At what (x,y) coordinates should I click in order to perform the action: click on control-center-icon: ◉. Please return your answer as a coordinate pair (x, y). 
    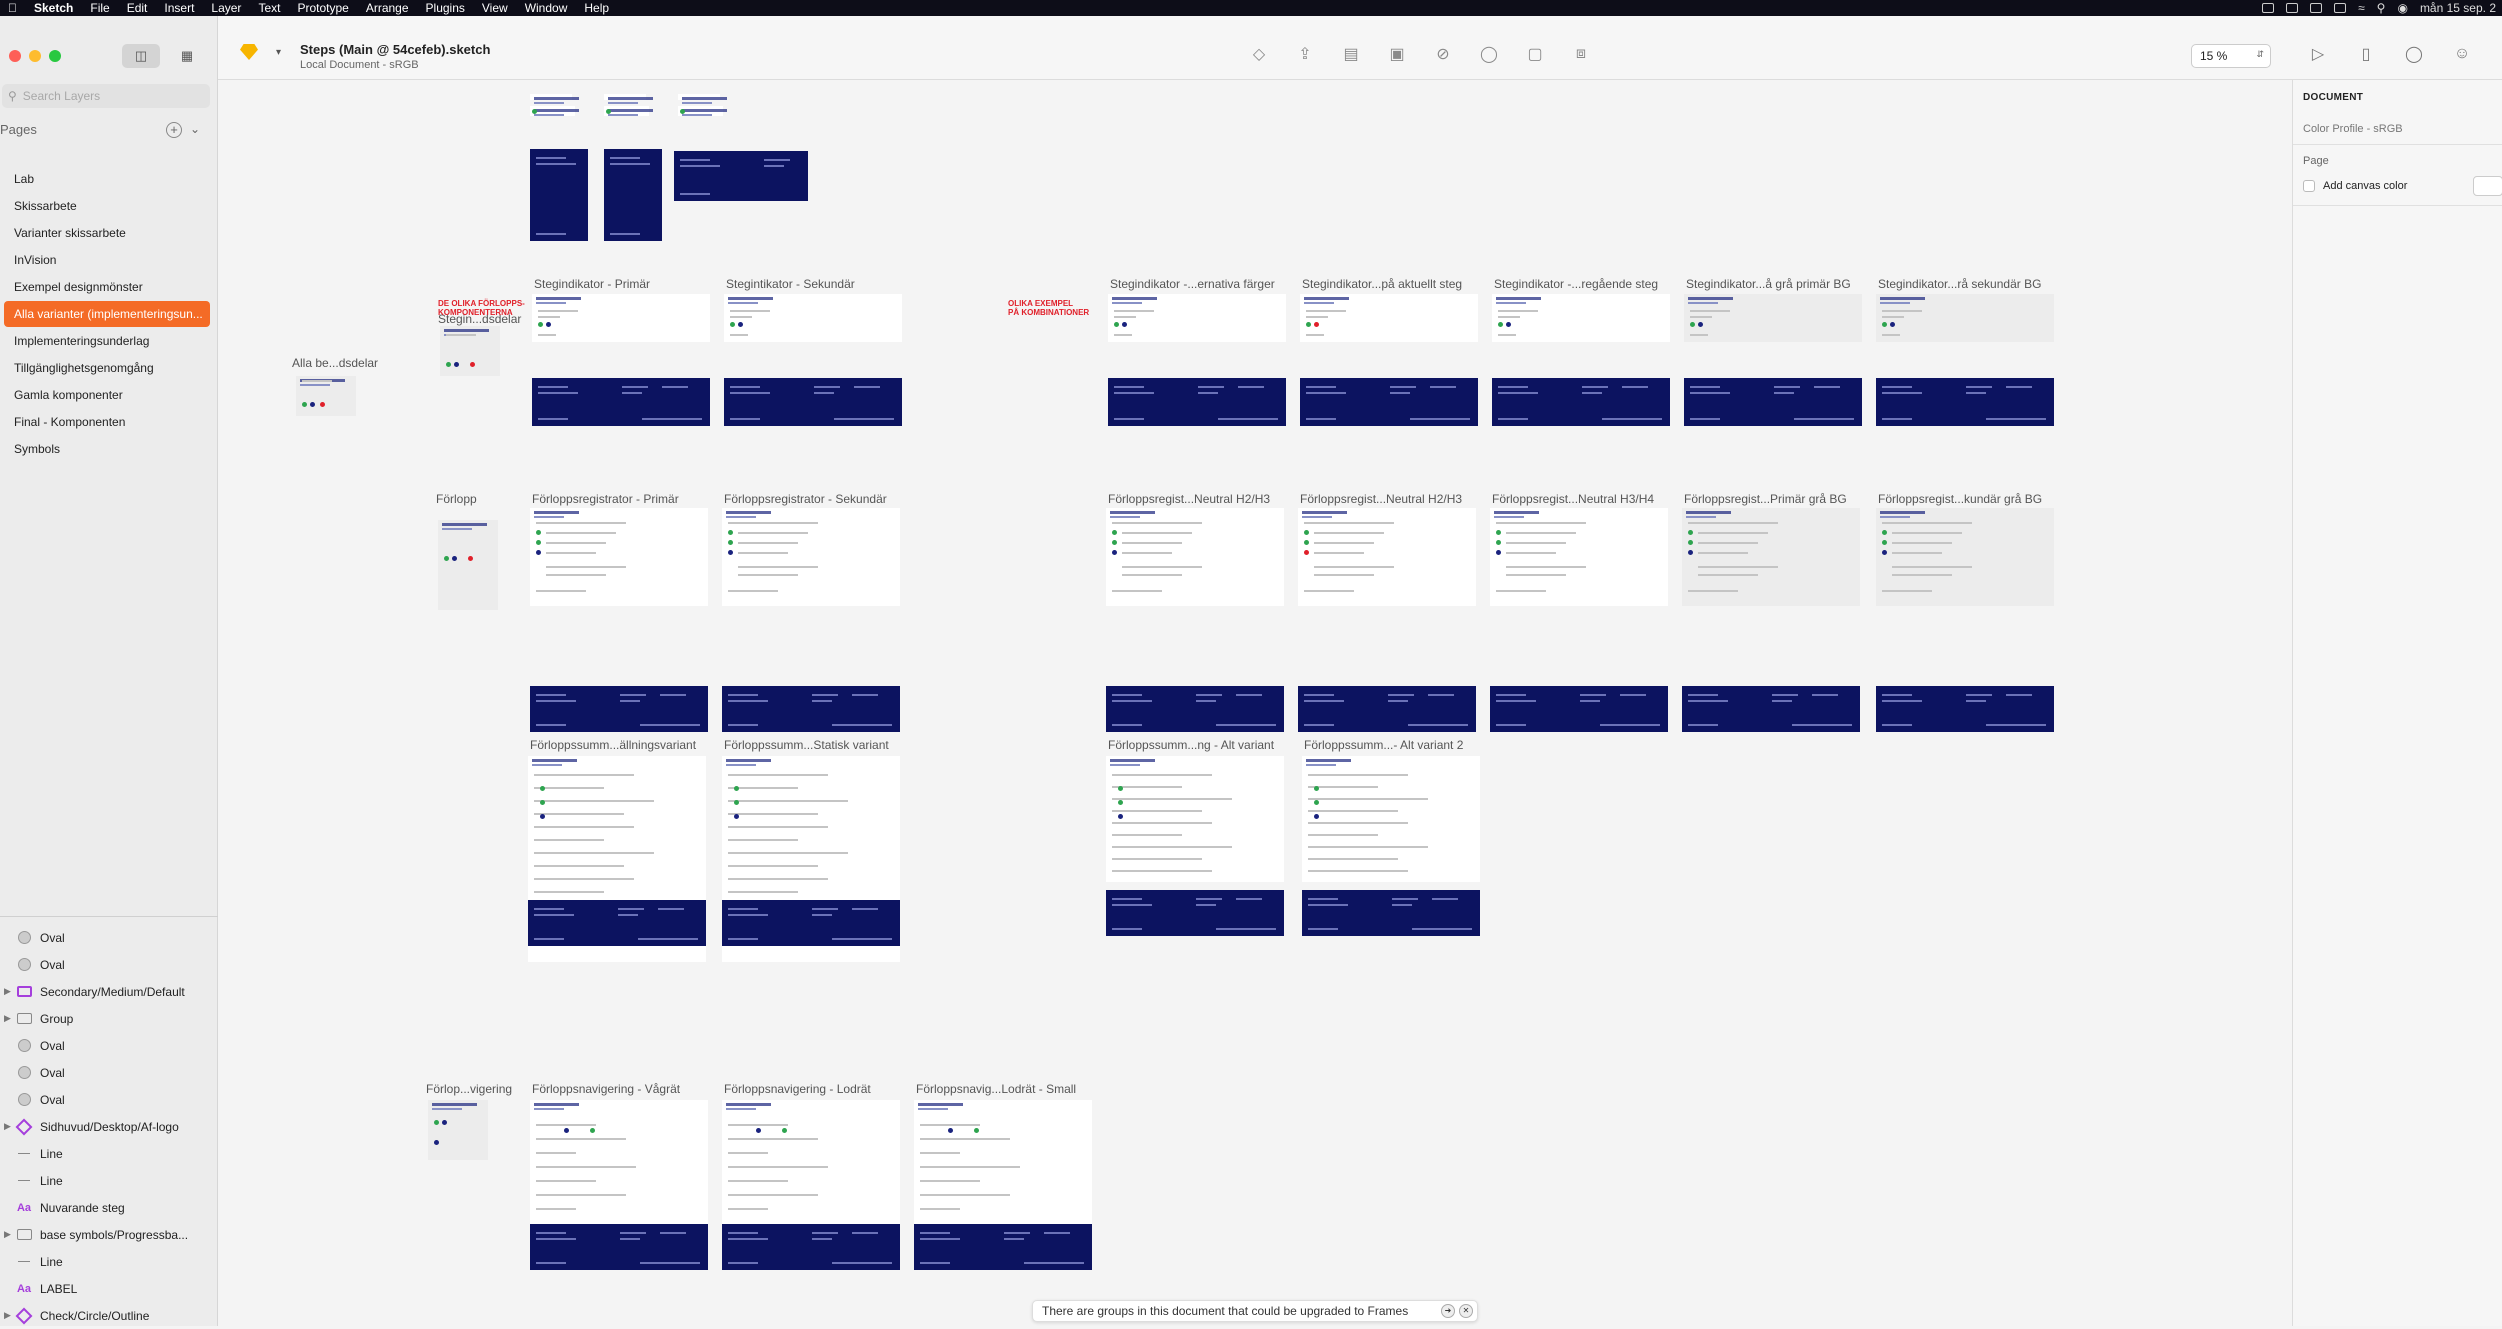
    Looking at the image, I should click on (2402, 8).